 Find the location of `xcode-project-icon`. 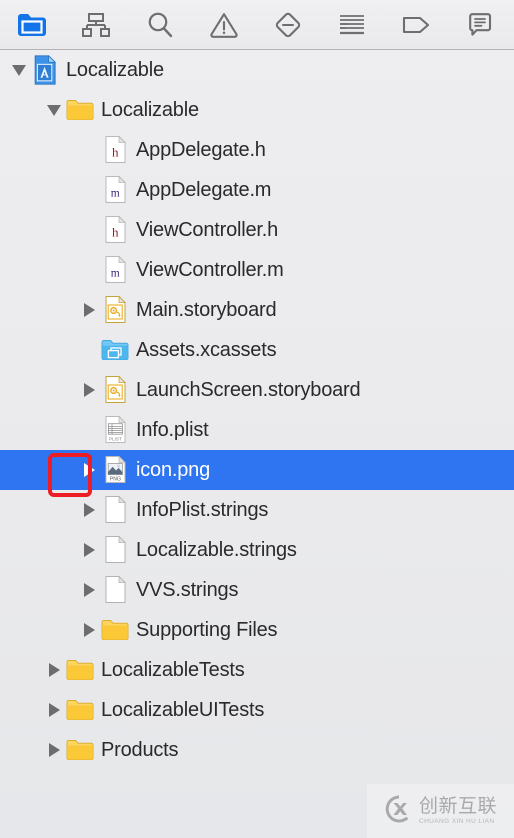

xcode-project-icon is located at coordinates (45, 70).